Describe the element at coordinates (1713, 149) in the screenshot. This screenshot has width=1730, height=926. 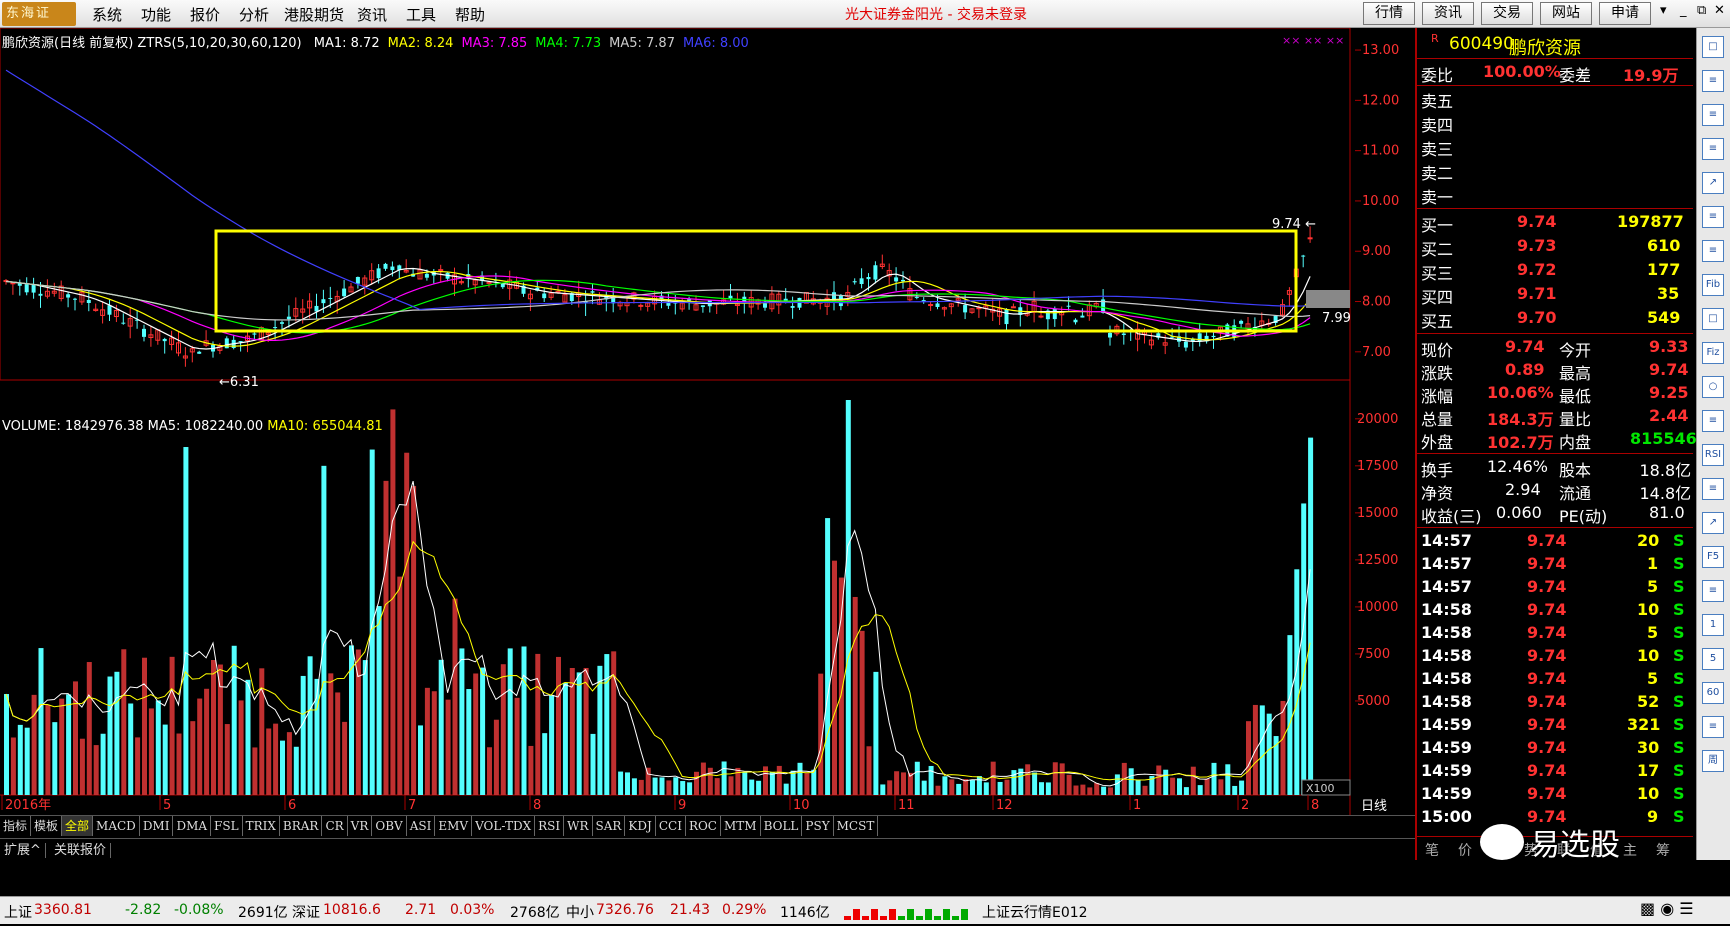
I see `sidebar-tool-icon-4: ≡` at that location.